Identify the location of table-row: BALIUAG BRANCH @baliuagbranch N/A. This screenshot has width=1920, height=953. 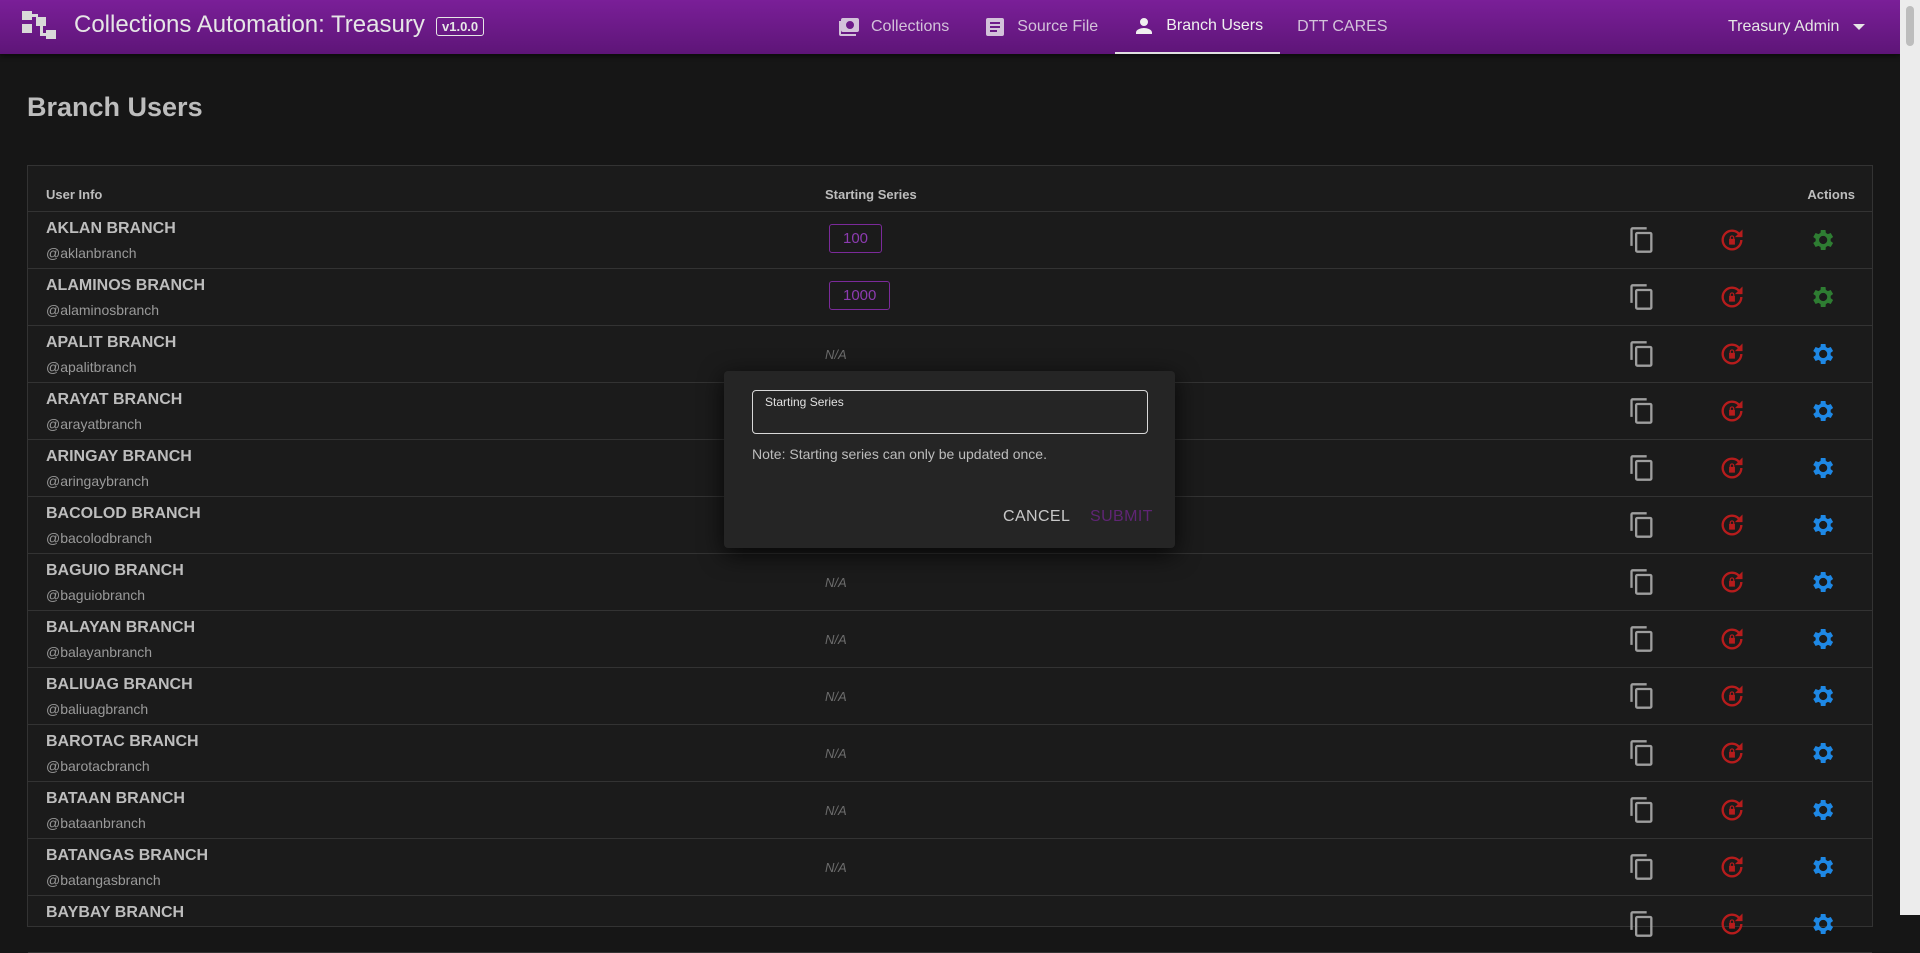
(950, 696).